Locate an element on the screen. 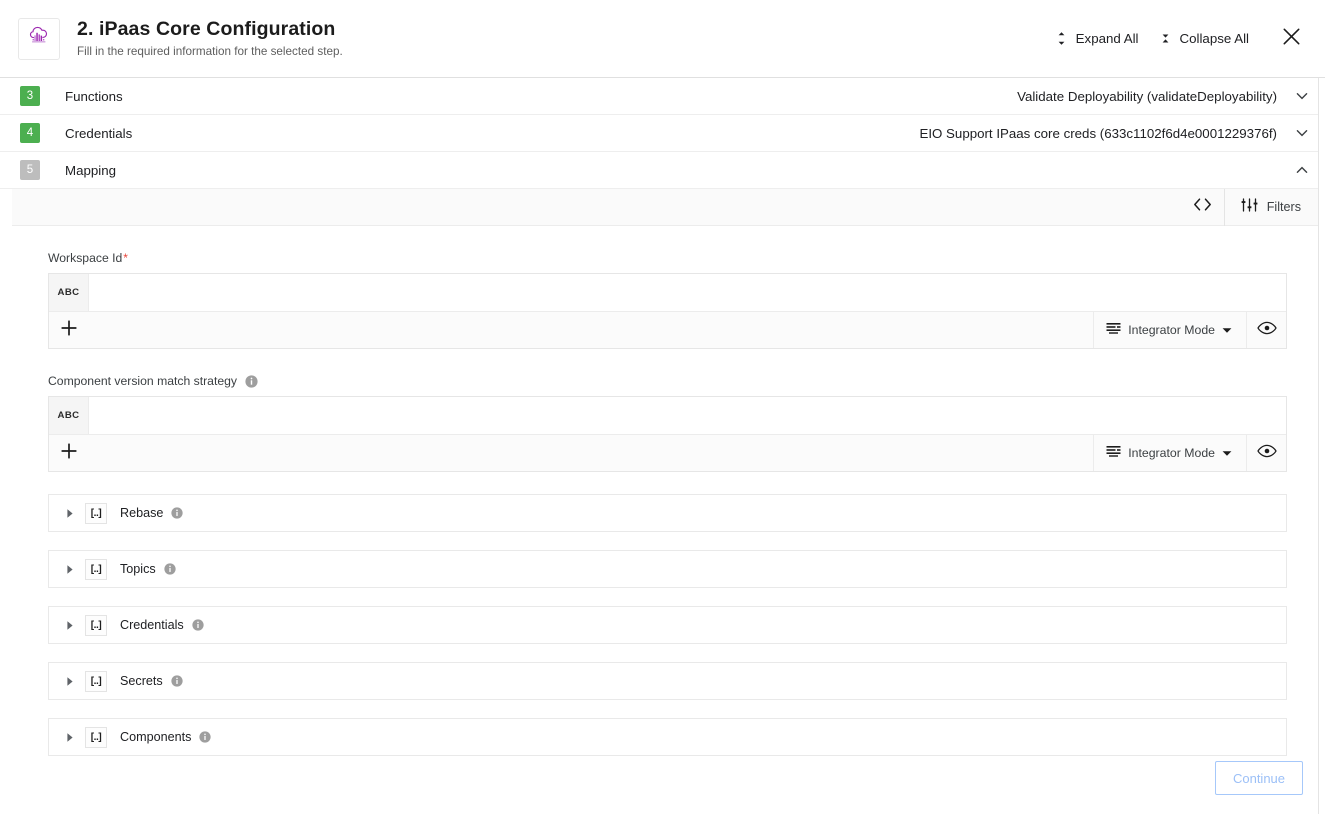 Image resolution: width=1325 pixels, height=814 pixels. vertical-scrollbar is located at coordinates (1321, 446).